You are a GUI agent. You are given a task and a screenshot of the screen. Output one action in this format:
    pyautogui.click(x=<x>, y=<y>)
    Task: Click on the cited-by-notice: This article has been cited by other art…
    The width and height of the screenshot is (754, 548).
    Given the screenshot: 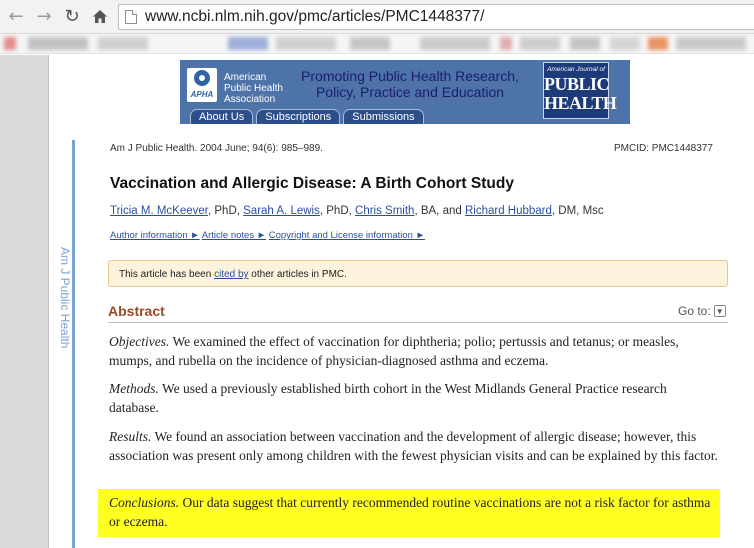 What is the action you would take?
    pyautogui.click(x=418, y=273)
    